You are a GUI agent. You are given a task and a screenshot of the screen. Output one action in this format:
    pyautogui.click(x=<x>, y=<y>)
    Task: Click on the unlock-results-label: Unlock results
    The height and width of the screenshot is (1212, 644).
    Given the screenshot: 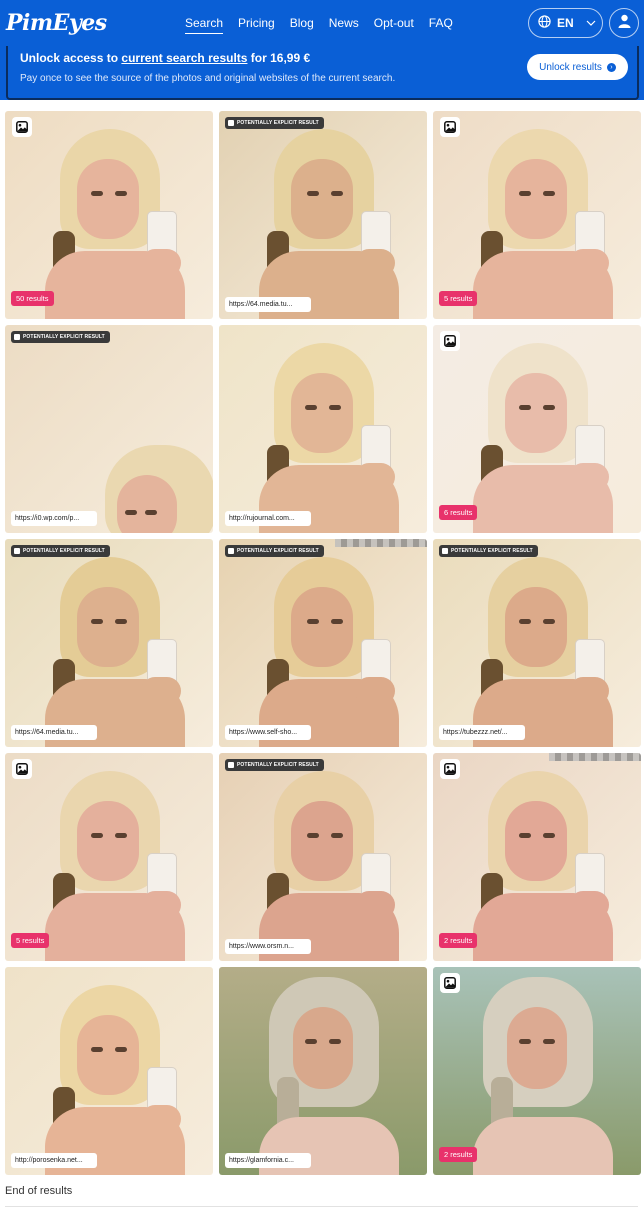 What is the action you would take?
    pyautogui.click(x=570, y=67)
    